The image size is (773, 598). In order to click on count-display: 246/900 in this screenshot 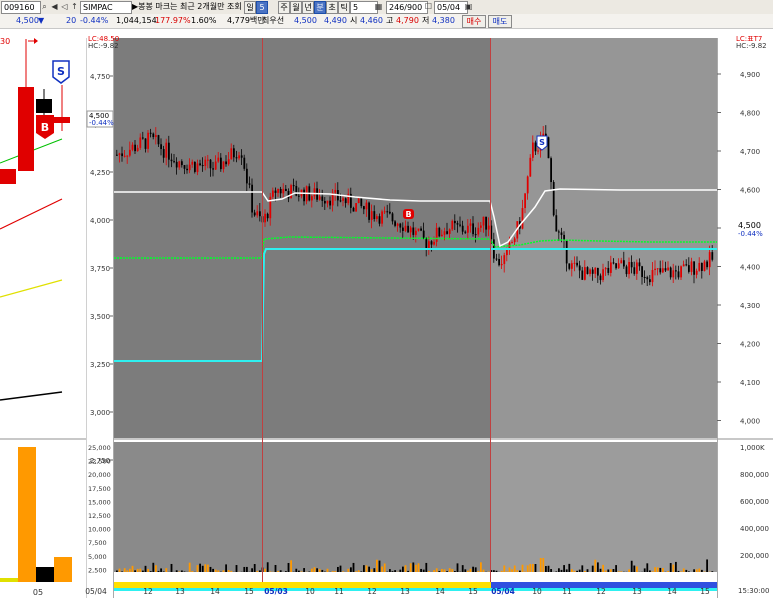, I will do `click(407, 7)`.